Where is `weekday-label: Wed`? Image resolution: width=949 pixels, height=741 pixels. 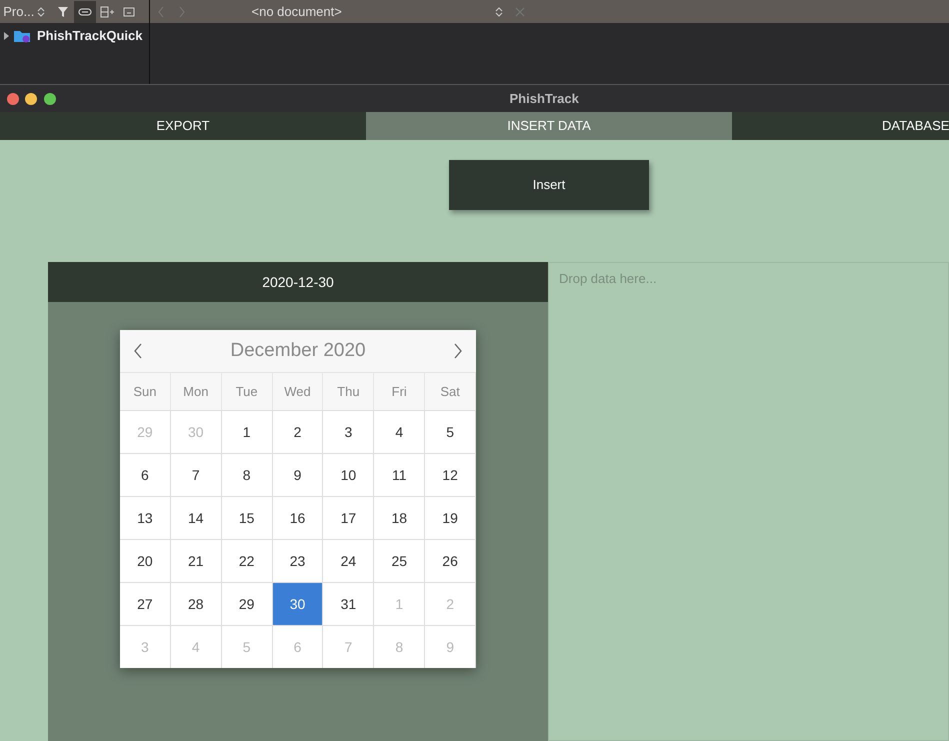 weekday-label: Wed is located at coordinates (298, 391).